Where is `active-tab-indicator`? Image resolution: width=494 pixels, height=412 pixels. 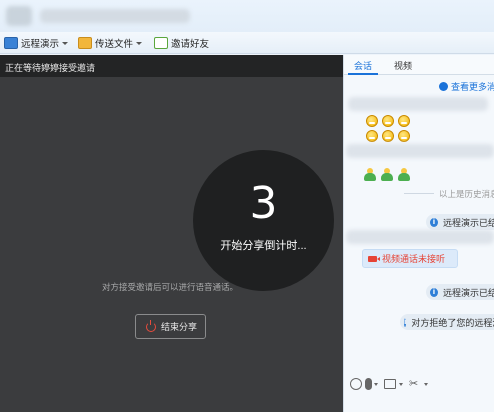
active-tab-indicator is located at coordinates (363, 74).